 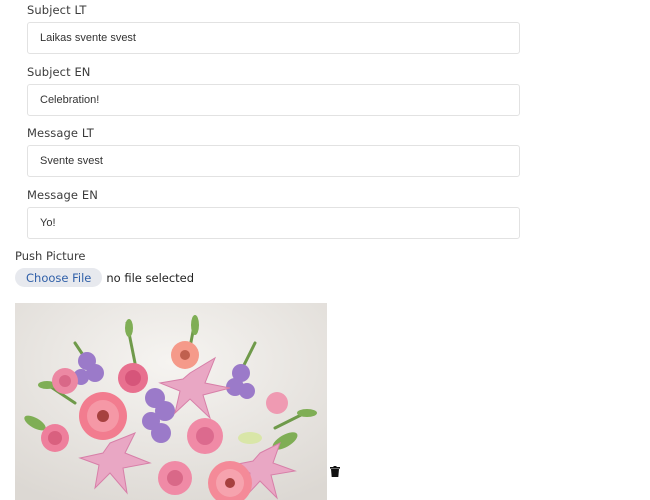 What do you see at coordinates (59, 277) in the screenshot?
I see `choose-file-button: Choose File` at bounding box center [59, 277].